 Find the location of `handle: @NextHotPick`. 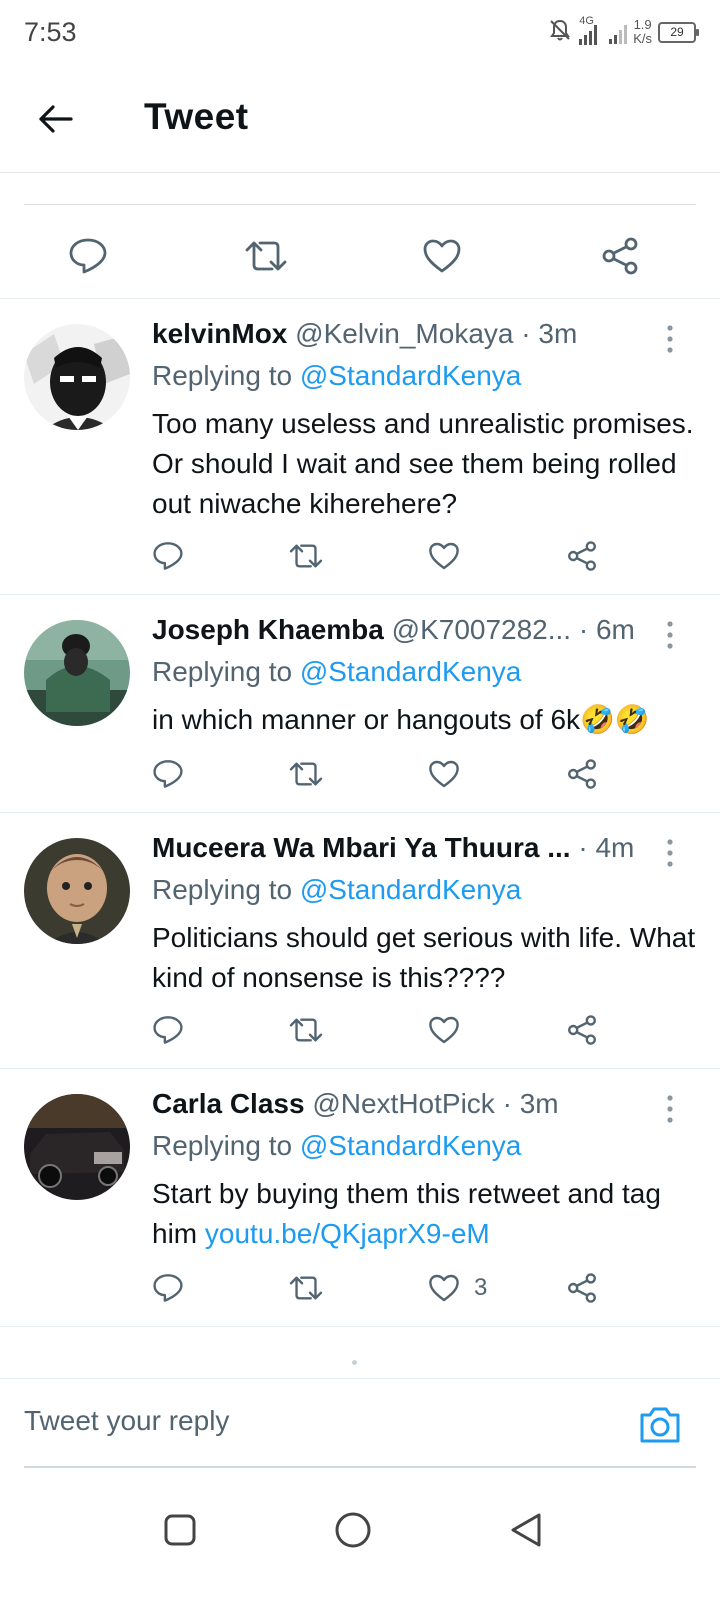

handle: @NextHotPick is located at coordinates (403, 1103).